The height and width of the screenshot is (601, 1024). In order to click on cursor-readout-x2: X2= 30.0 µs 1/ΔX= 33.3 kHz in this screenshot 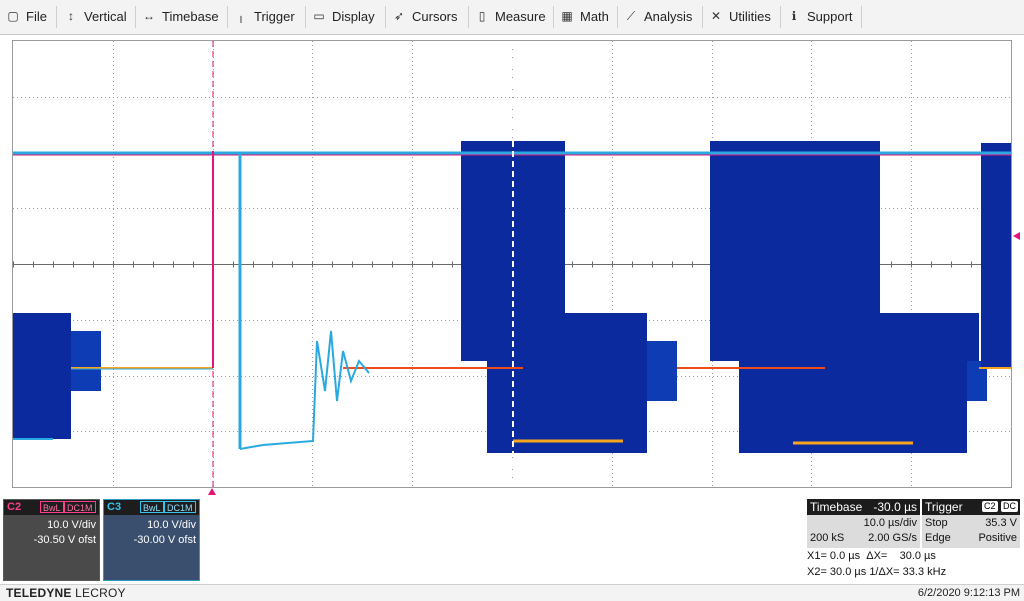, I will do `click(876, 572)`.